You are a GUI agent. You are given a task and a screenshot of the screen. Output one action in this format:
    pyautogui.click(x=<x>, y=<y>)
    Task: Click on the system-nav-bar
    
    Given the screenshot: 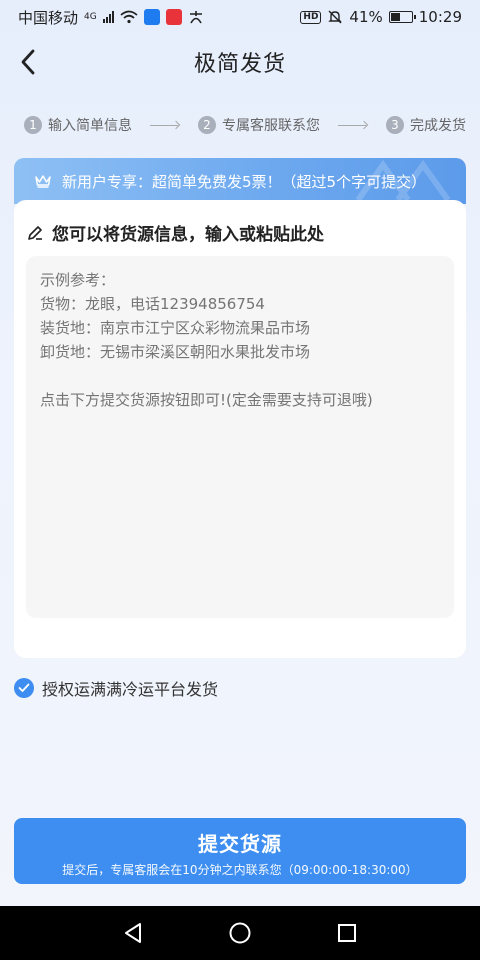 What is the action you would take?
    pyautogui.click(x=240, y=933)
    